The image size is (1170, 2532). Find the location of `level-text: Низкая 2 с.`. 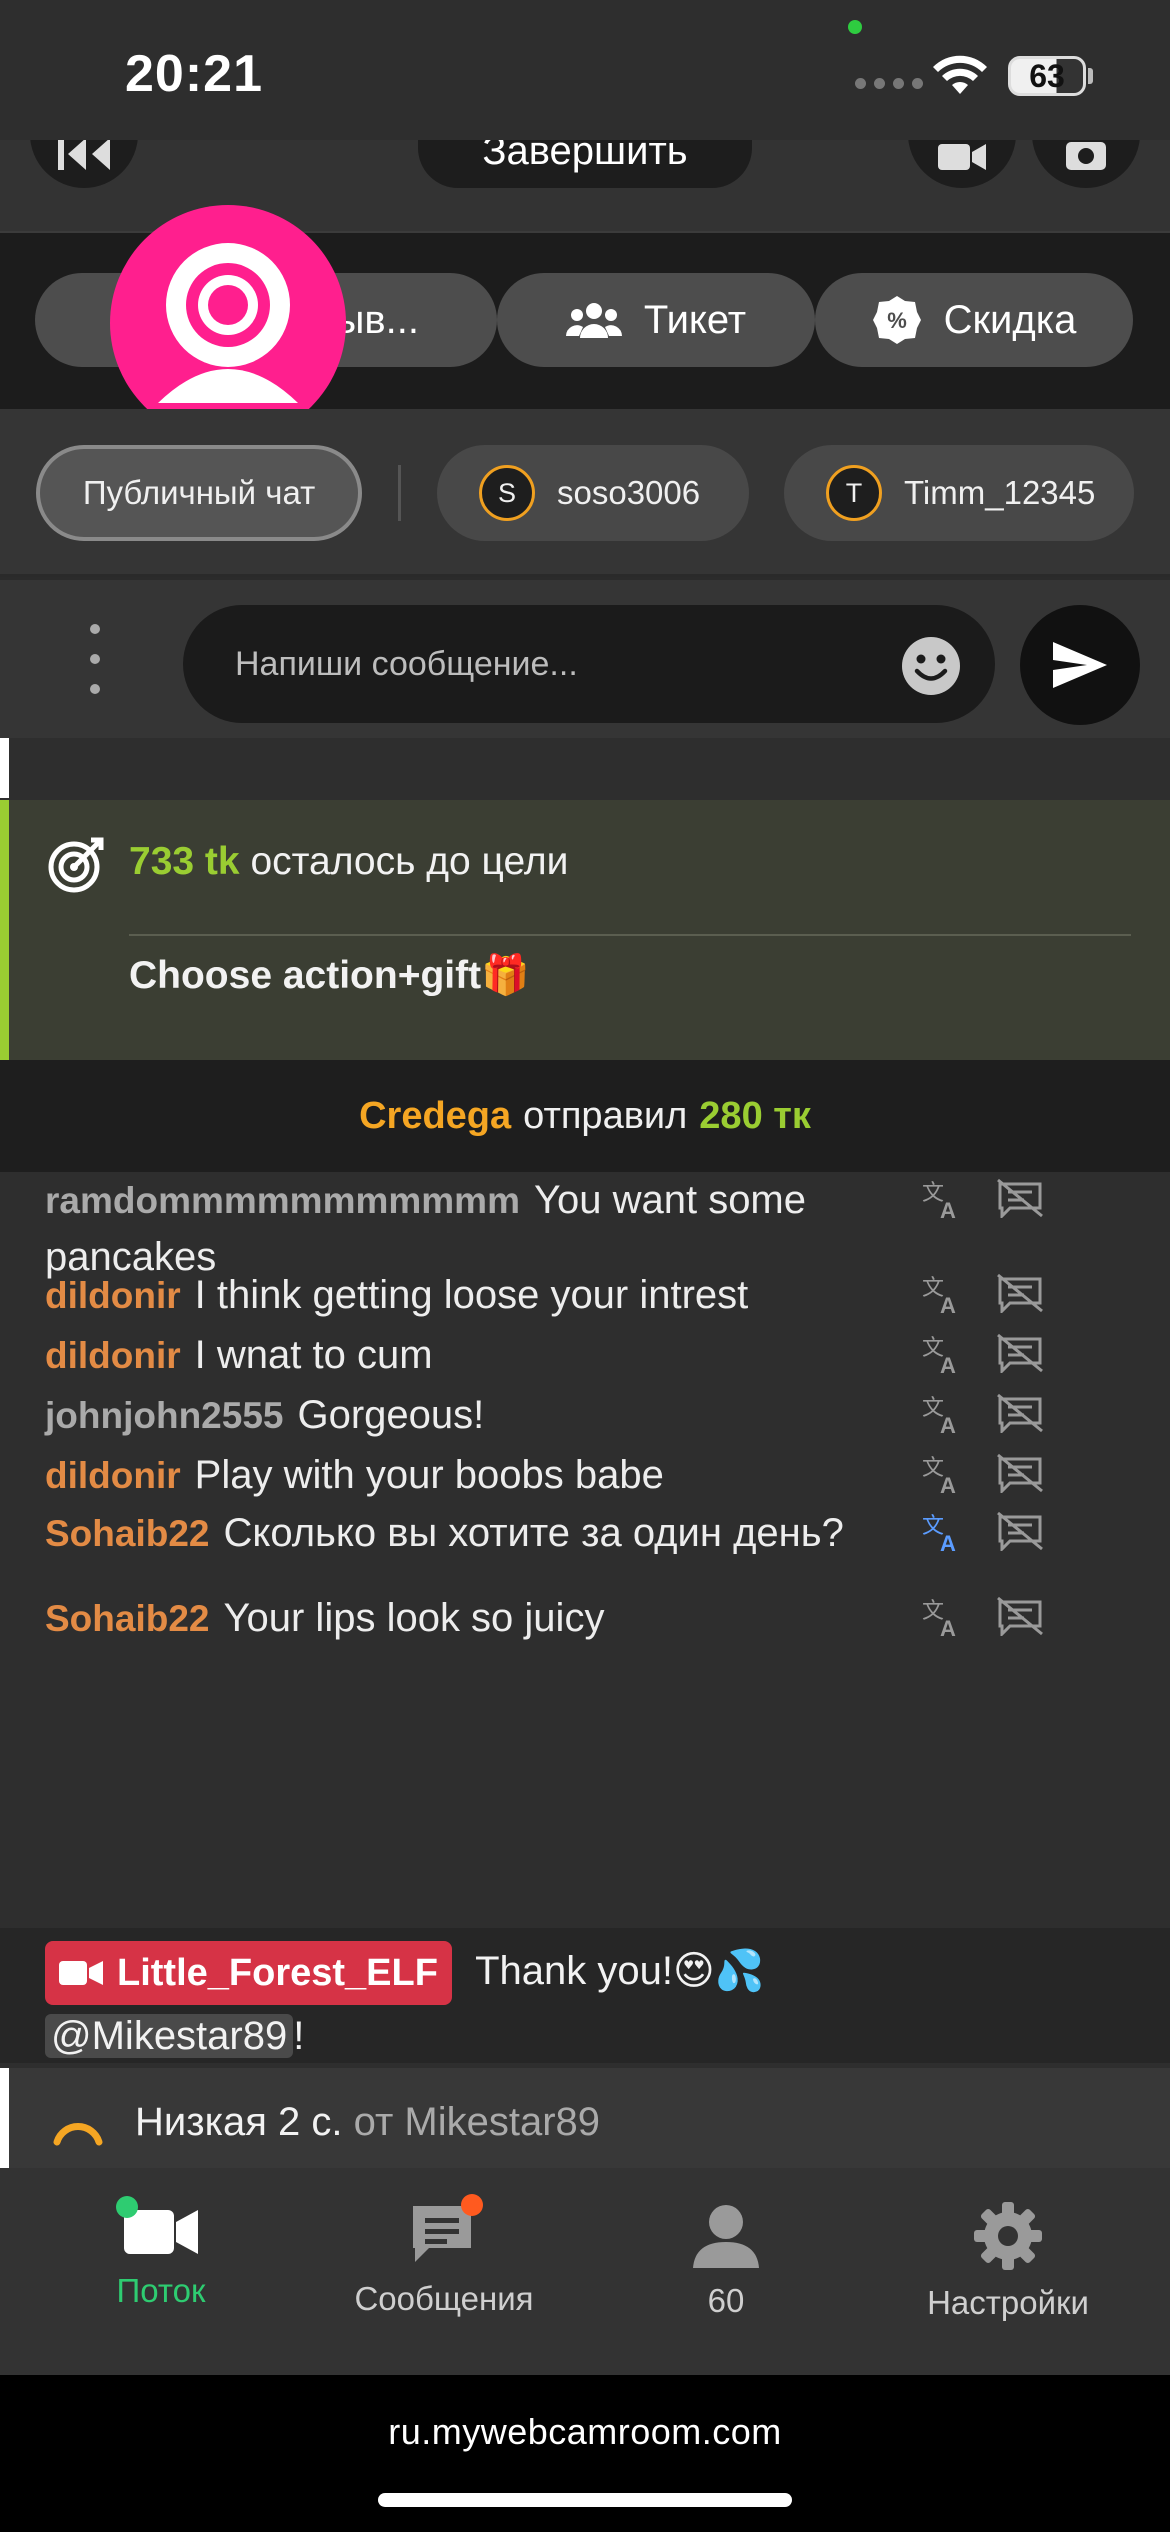

level-text: Низкая 2 с. is located at coordinates (239, 2122).